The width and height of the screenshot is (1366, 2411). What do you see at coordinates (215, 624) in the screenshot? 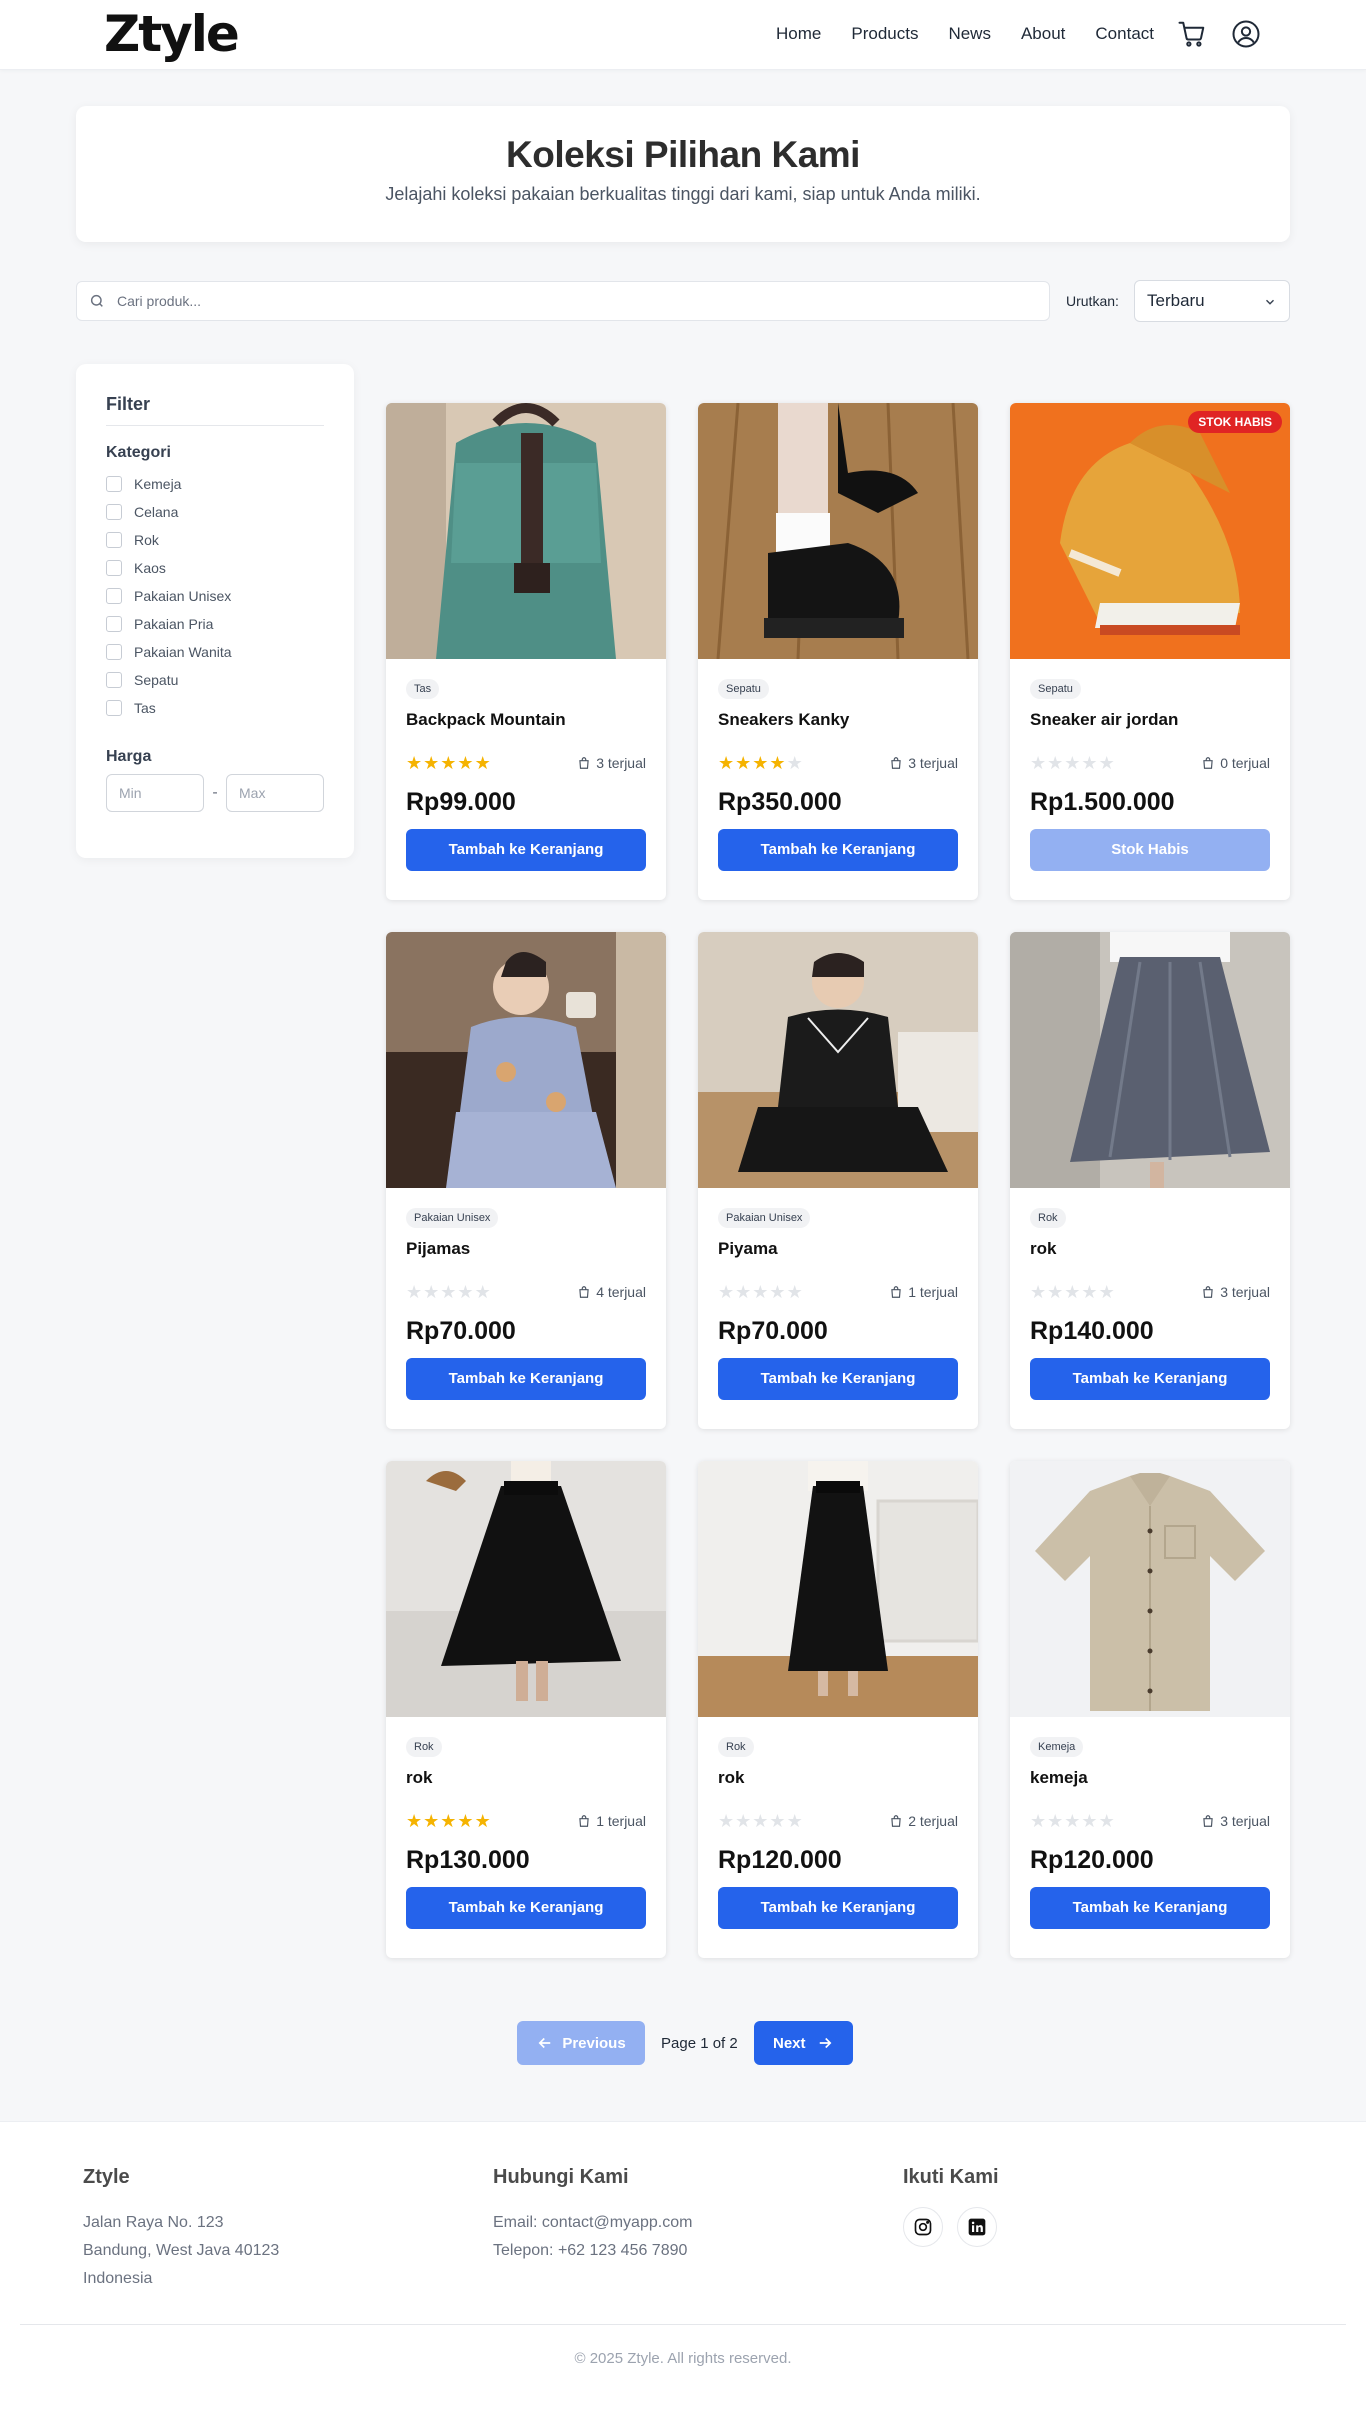
I see `category-option: Pakaian Pria` at bounding box center [215, 624].